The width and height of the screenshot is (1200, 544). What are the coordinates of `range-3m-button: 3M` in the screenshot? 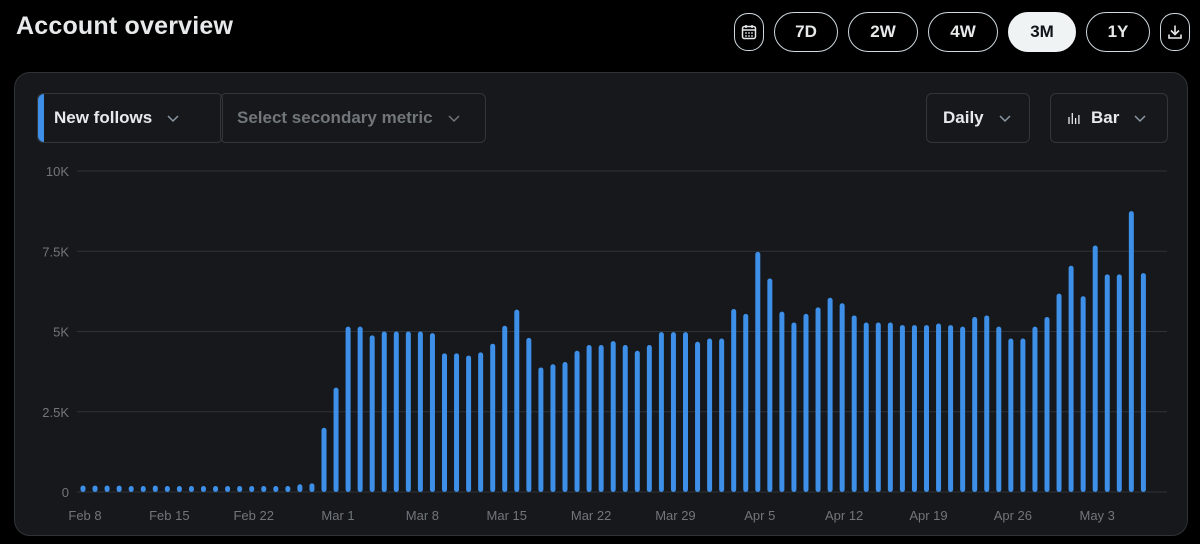 It's located at (1042, 32).